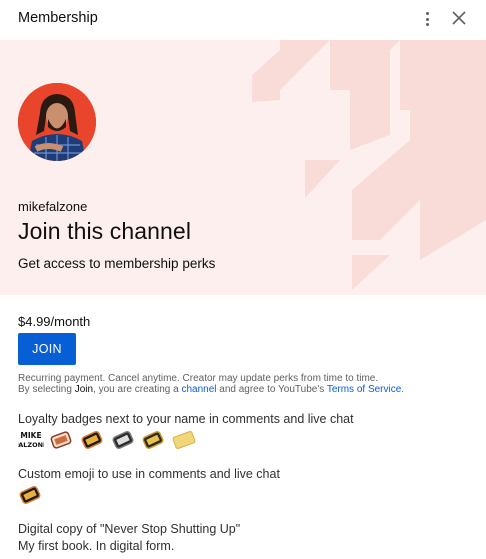 The width and height of the screenshot is (486, 559). Describe the element at coordinates (459, 18) in the screenshot. I see `close-icon` at that location.